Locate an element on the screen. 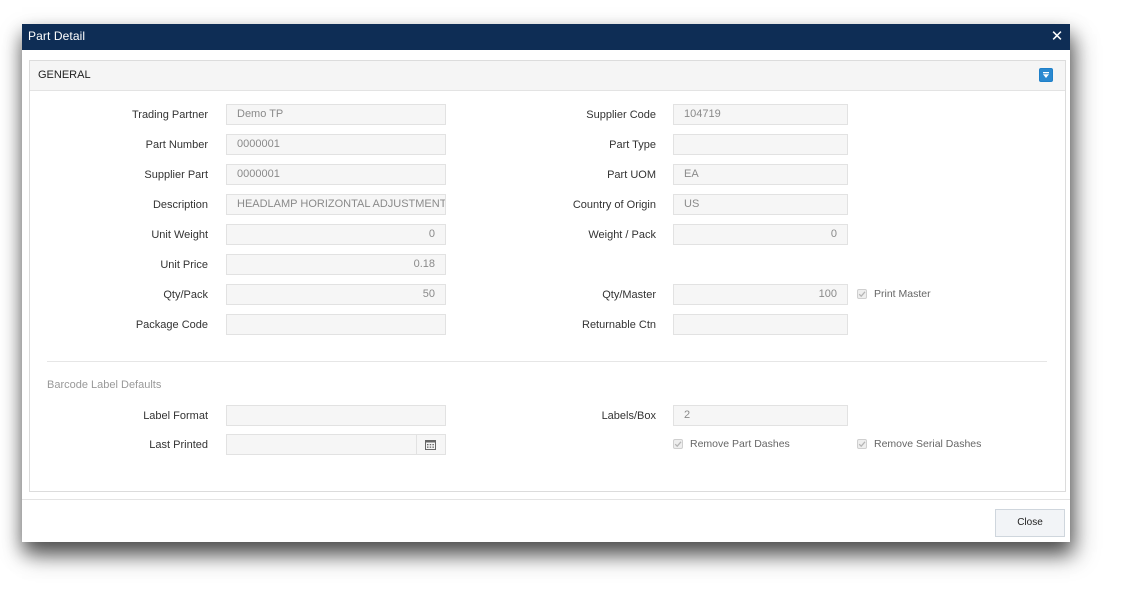 The height and width of the screenshot is (598, 1126). description-label: Description is located at coordinates (180, 205).